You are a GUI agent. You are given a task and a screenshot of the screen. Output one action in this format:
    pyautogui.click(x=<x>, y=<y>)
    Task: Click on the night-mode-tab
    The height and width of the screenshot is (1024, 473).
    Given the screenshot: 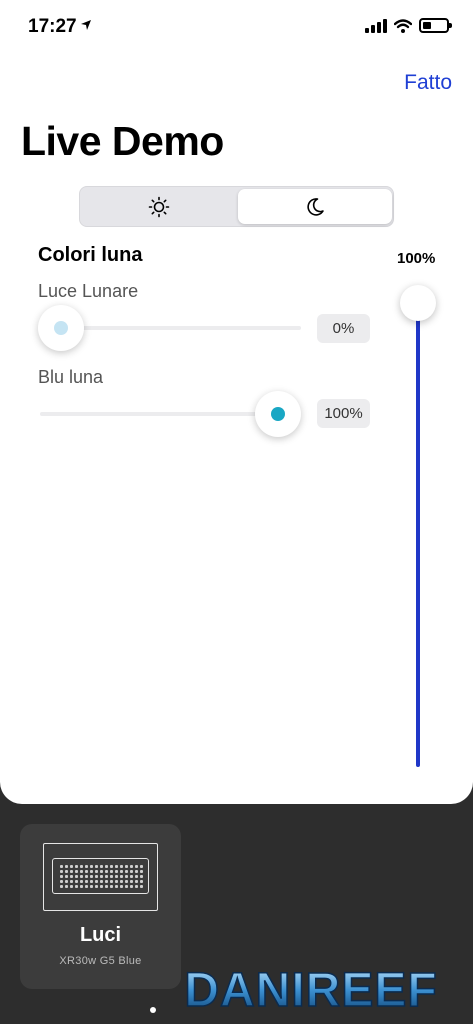 What is the action you would take?
    pyautogui.click(x=315, y=206)
    